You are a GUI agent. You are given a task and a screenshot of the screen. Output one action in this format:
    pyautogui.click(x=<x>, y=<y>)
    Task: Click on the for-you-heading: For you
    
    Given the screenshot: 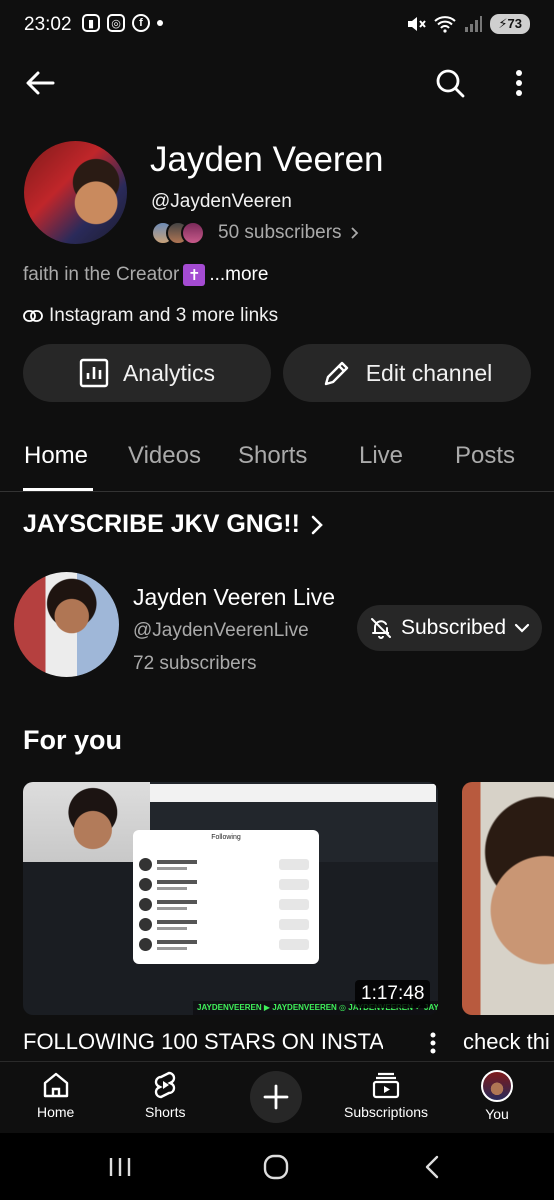 What is the action you would take?
    pyautogui.click(x=72, y=740)
    